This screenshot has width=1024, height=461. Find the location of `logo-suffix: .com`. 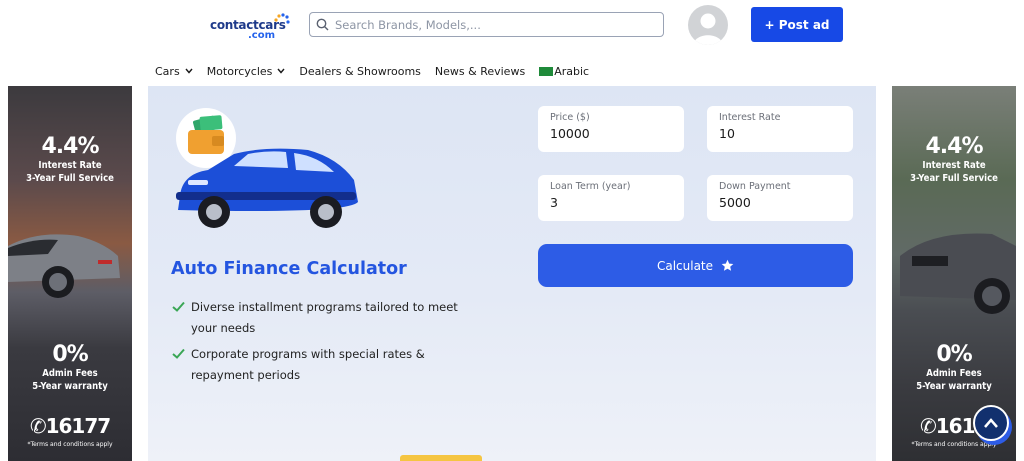

logo-suffix: .com is located at coordinates (262, 35).